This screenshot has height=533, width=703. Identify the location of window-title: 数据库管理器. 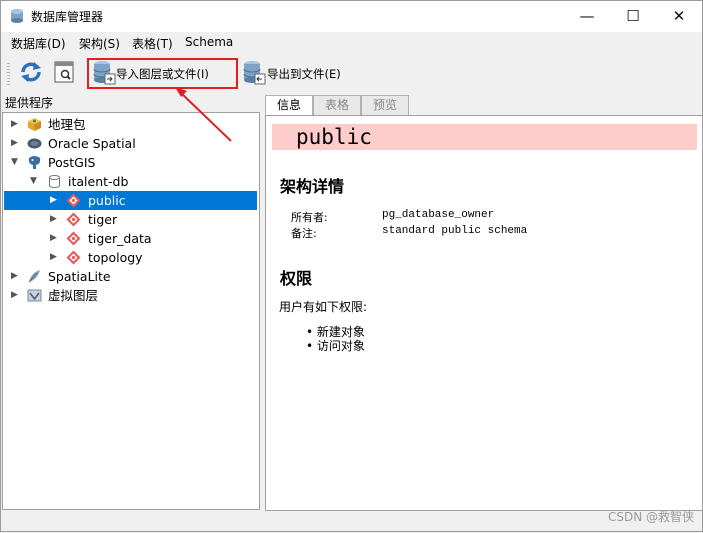
(67, 17).